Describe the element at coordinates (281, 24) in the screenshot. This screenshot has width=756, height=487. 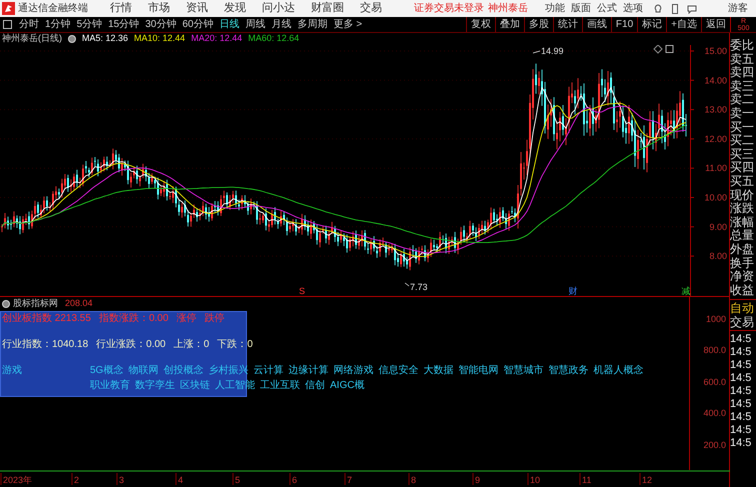
I see `period-tab: 月线` at that location.